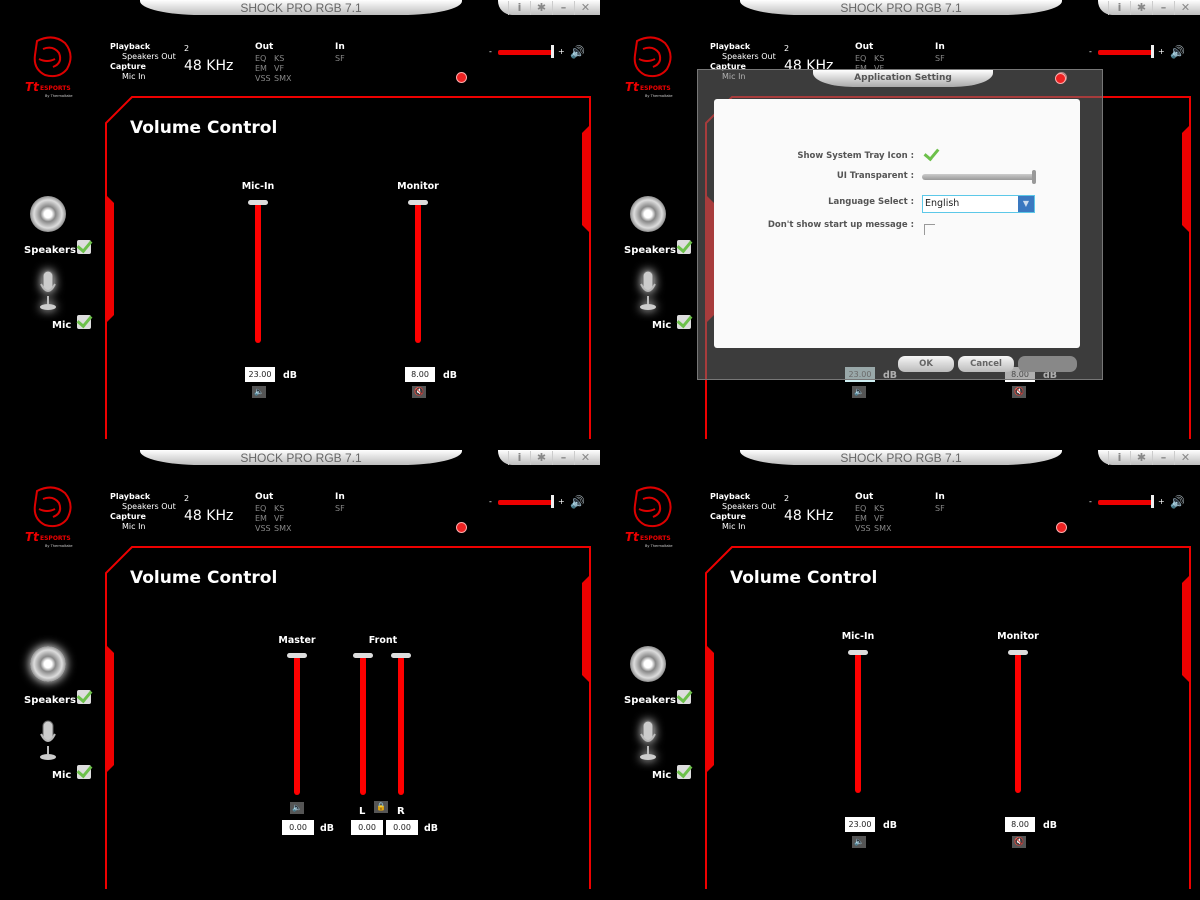 This screenshot has width=1200, height=900. What do you see at coordinates (363, 655) in the screenshot?
I see `front-left-slider-knob` at bounding box center [363, 655].